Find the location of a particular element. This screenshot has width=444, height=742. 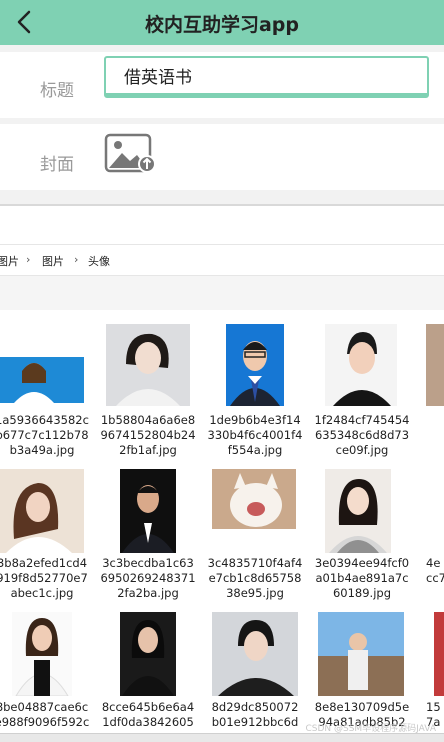

app-header: 校内互助学习app is located at coordinates (222, 22).